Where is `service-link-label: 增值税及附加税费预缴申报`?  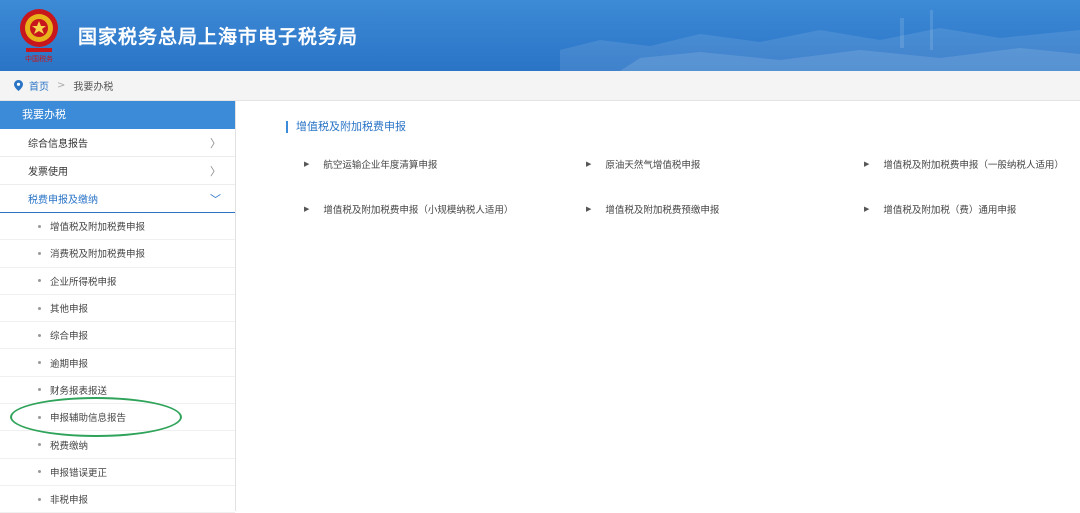 service-link-label: 增值税及附加税费预缴申报 is located at coordinates (662, 210).